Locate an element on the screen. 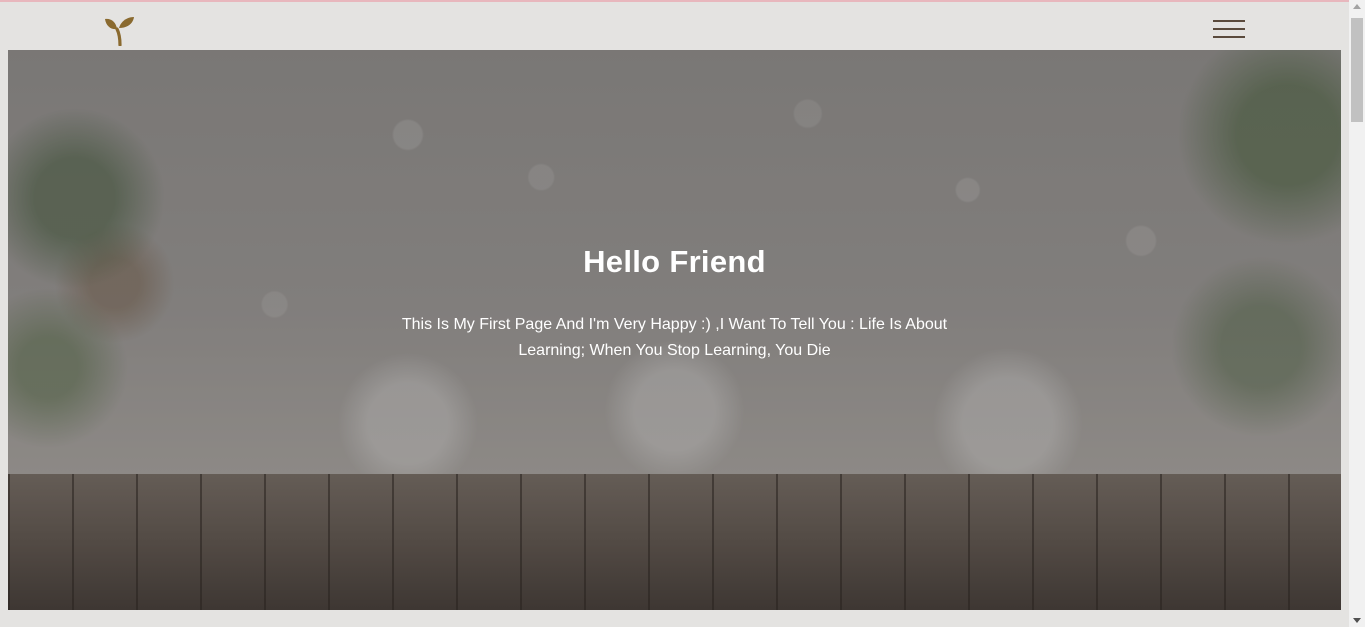 The image size is (1365, 627). scroll-thumb is located at coordinates (1357, 70).